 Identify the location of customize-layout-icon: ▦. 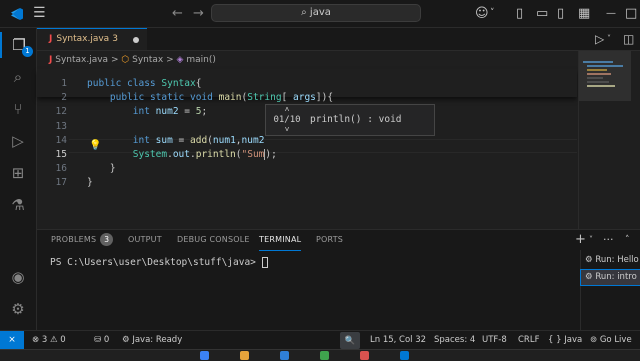
(584, 13).